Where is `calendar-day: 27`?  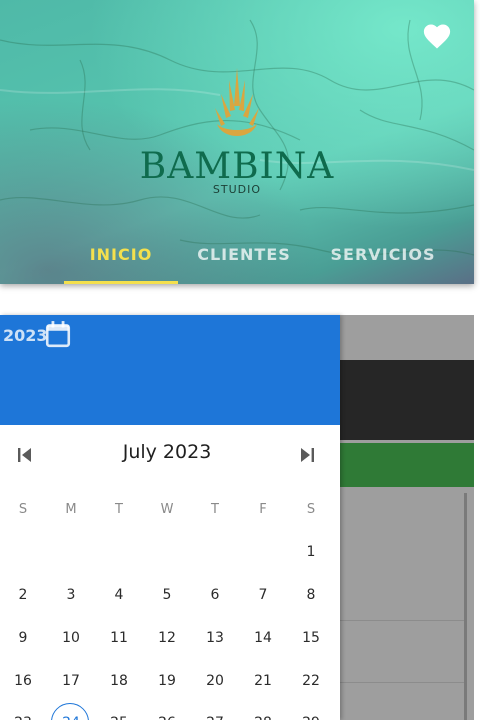
calendar-day: 27 is located at coordinates (215, 717).